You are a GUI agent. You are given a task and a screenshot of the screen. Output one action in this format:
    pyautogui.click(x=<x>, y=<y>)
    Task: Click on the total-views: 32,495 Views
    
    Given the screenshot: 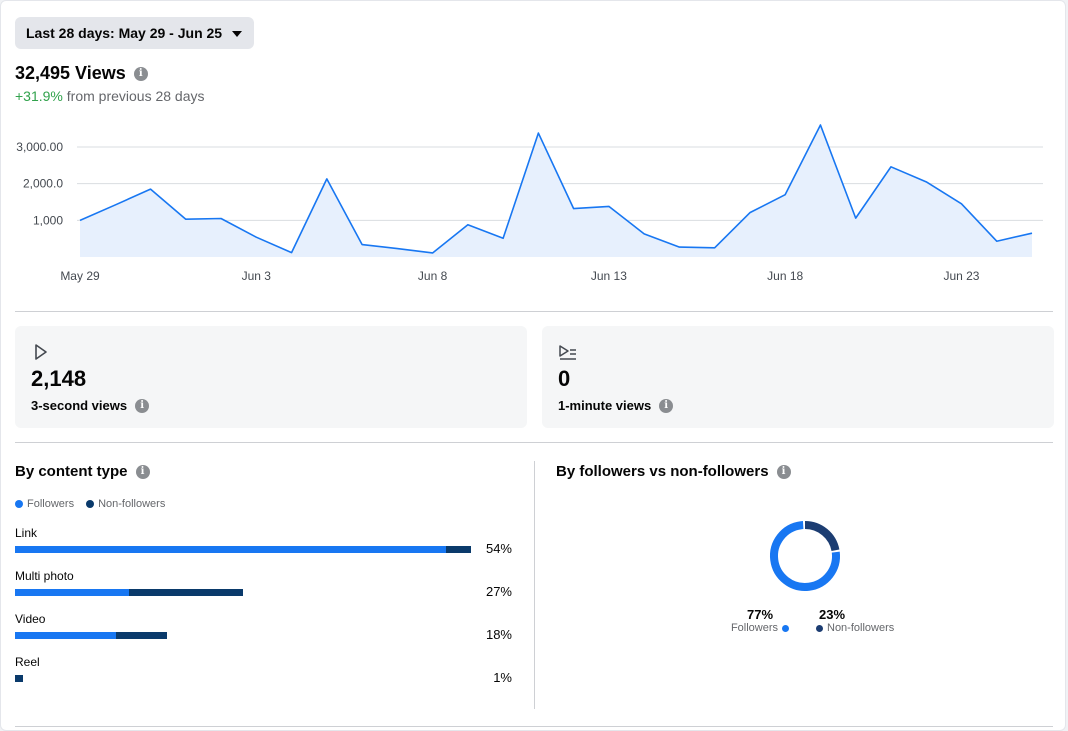 What is the action you would take?
    pyautogui.click(x=70, y=73)
    